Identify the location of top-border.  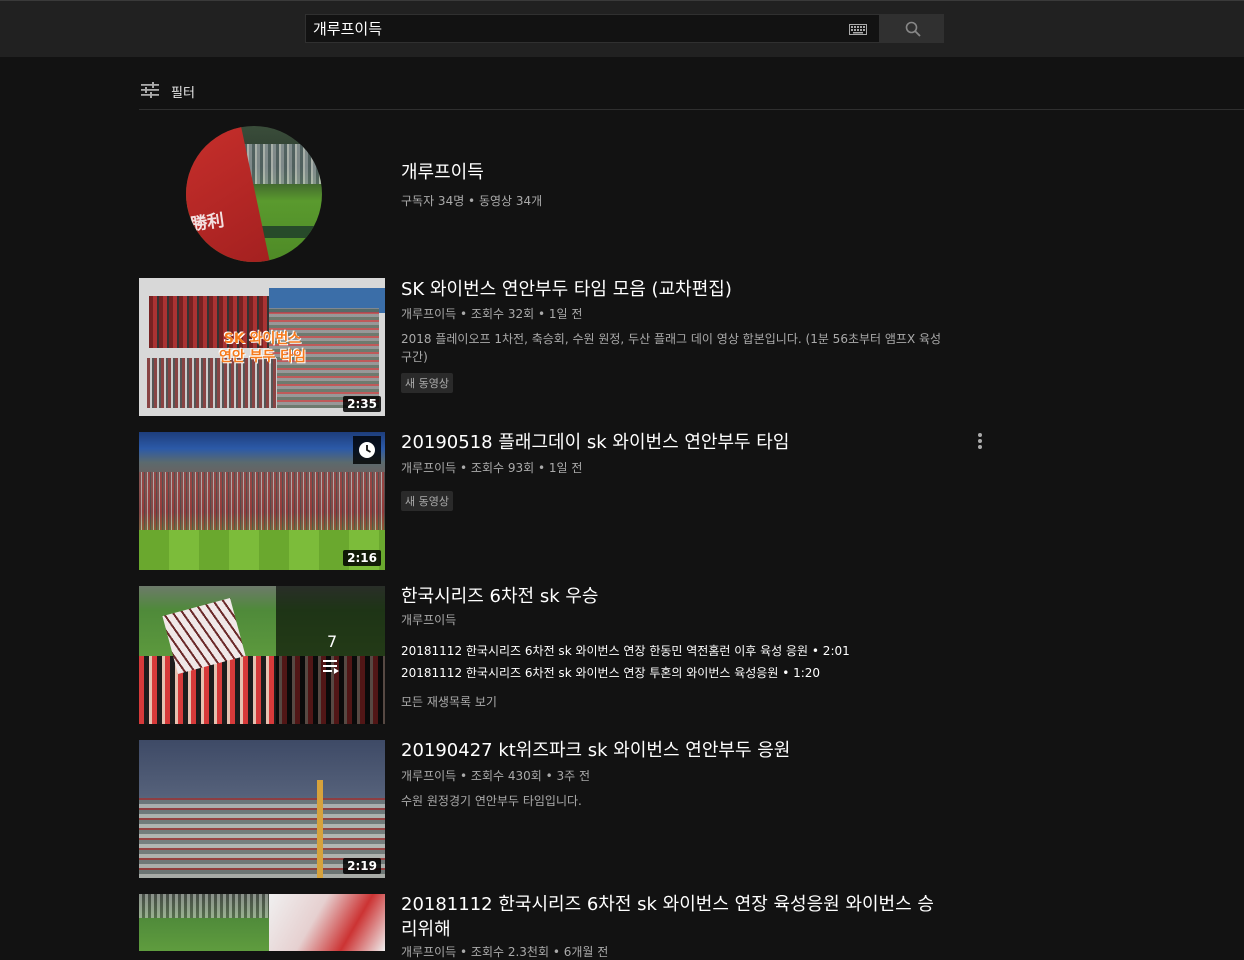
(622, 0).